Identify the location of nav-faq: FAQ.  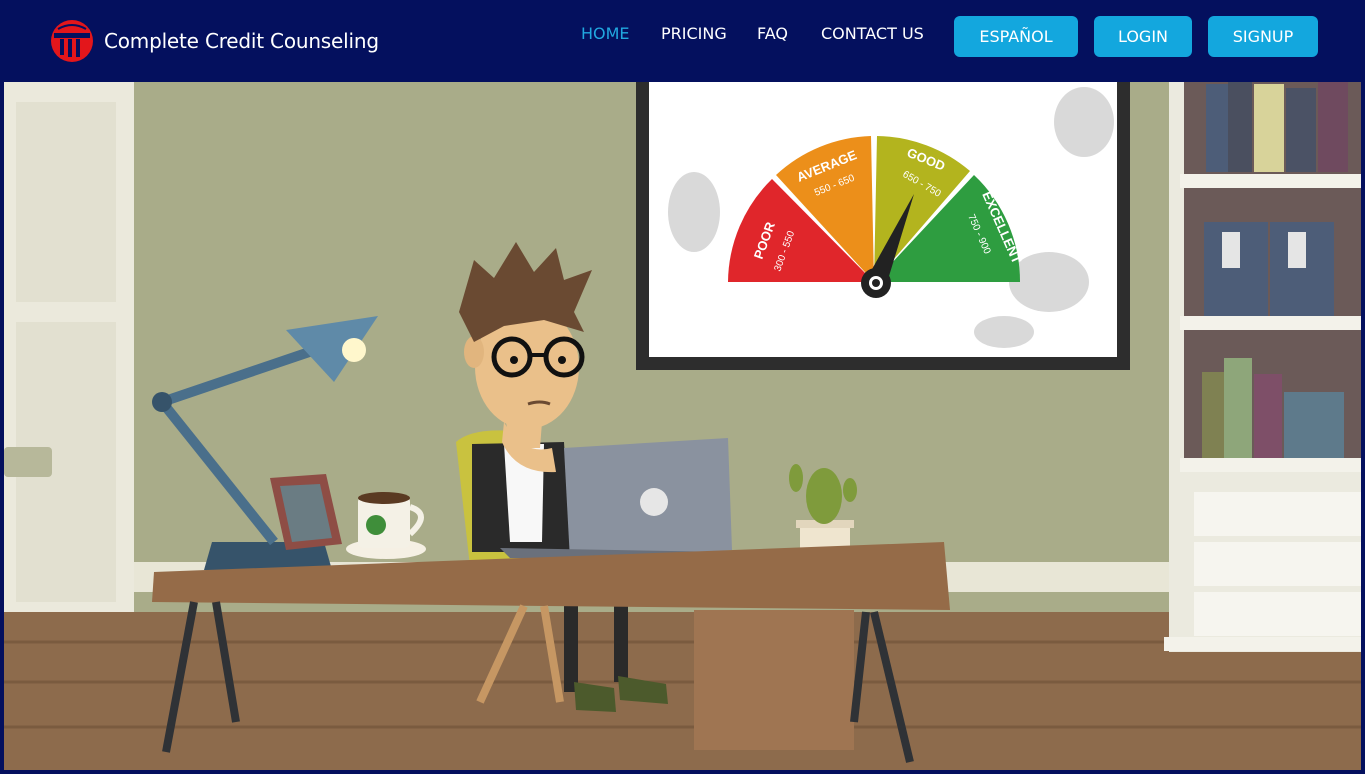
(772, 33).